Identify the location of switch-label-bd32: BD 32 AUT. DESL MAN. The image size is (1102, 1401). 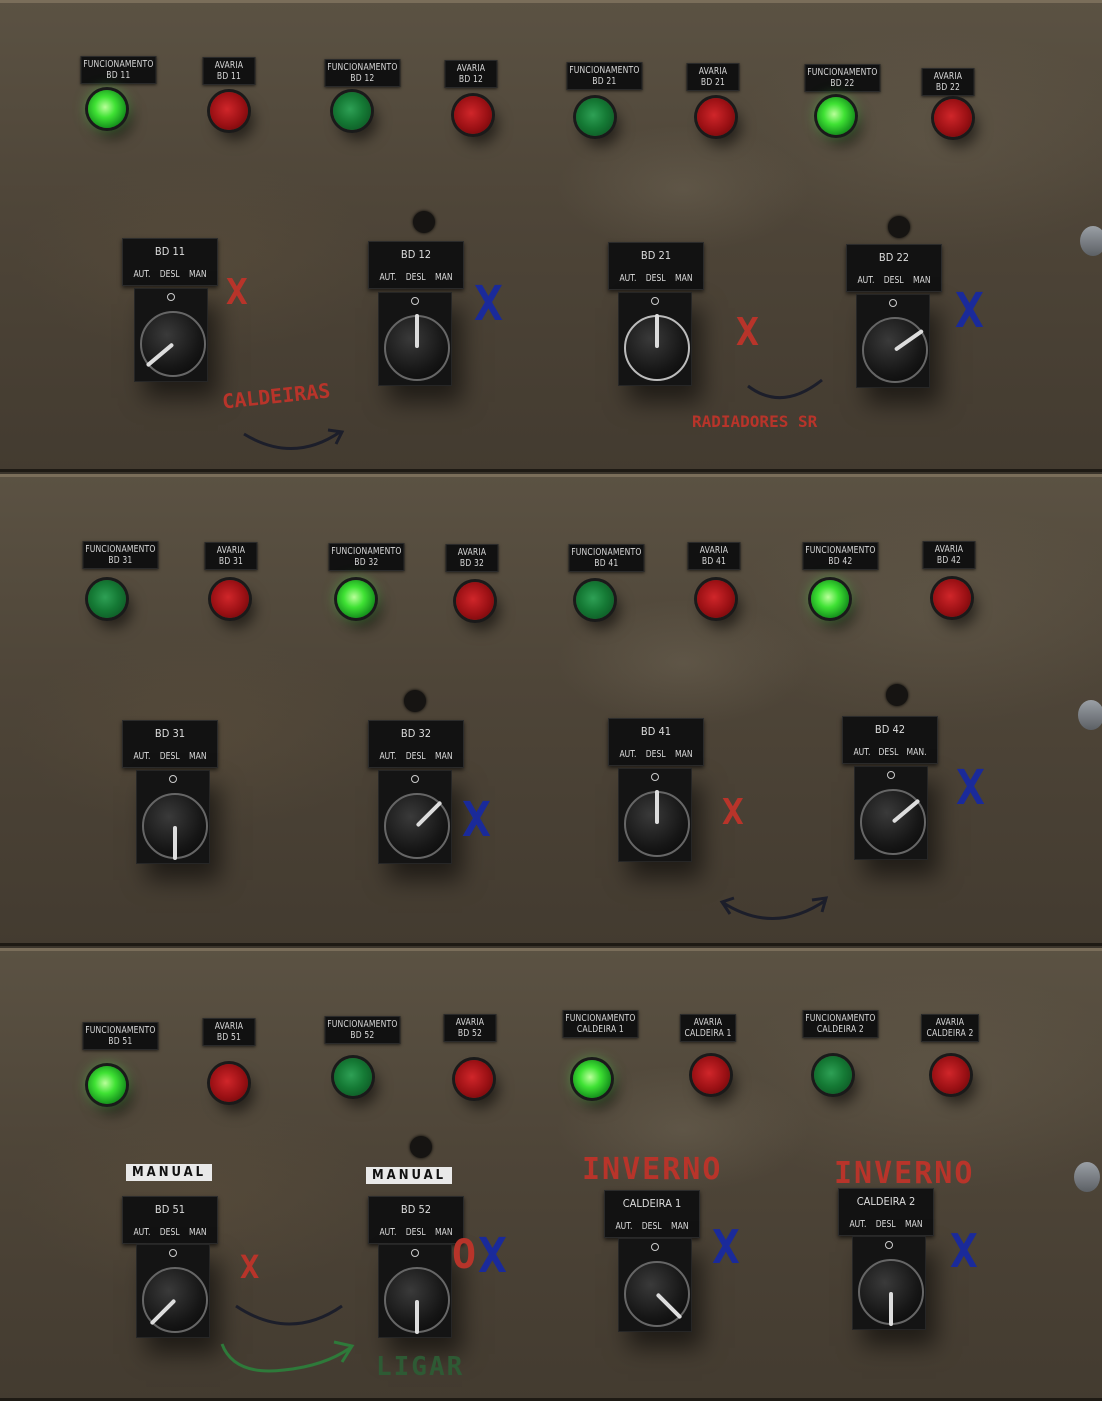
(416, 744).